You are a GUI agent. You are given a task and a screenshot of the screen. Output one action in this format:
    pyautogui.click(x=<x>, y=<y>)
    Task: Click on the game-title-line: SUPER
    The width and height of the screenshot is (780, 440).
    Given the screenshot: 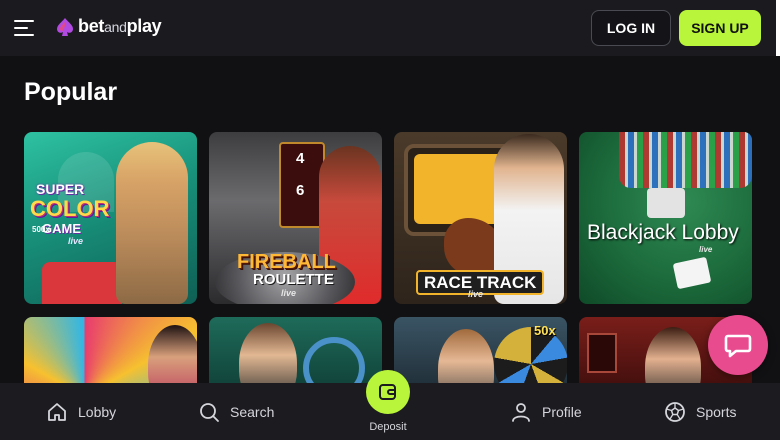 What is the action you would take?
    pyautogui.click(x=60, y=189)
    